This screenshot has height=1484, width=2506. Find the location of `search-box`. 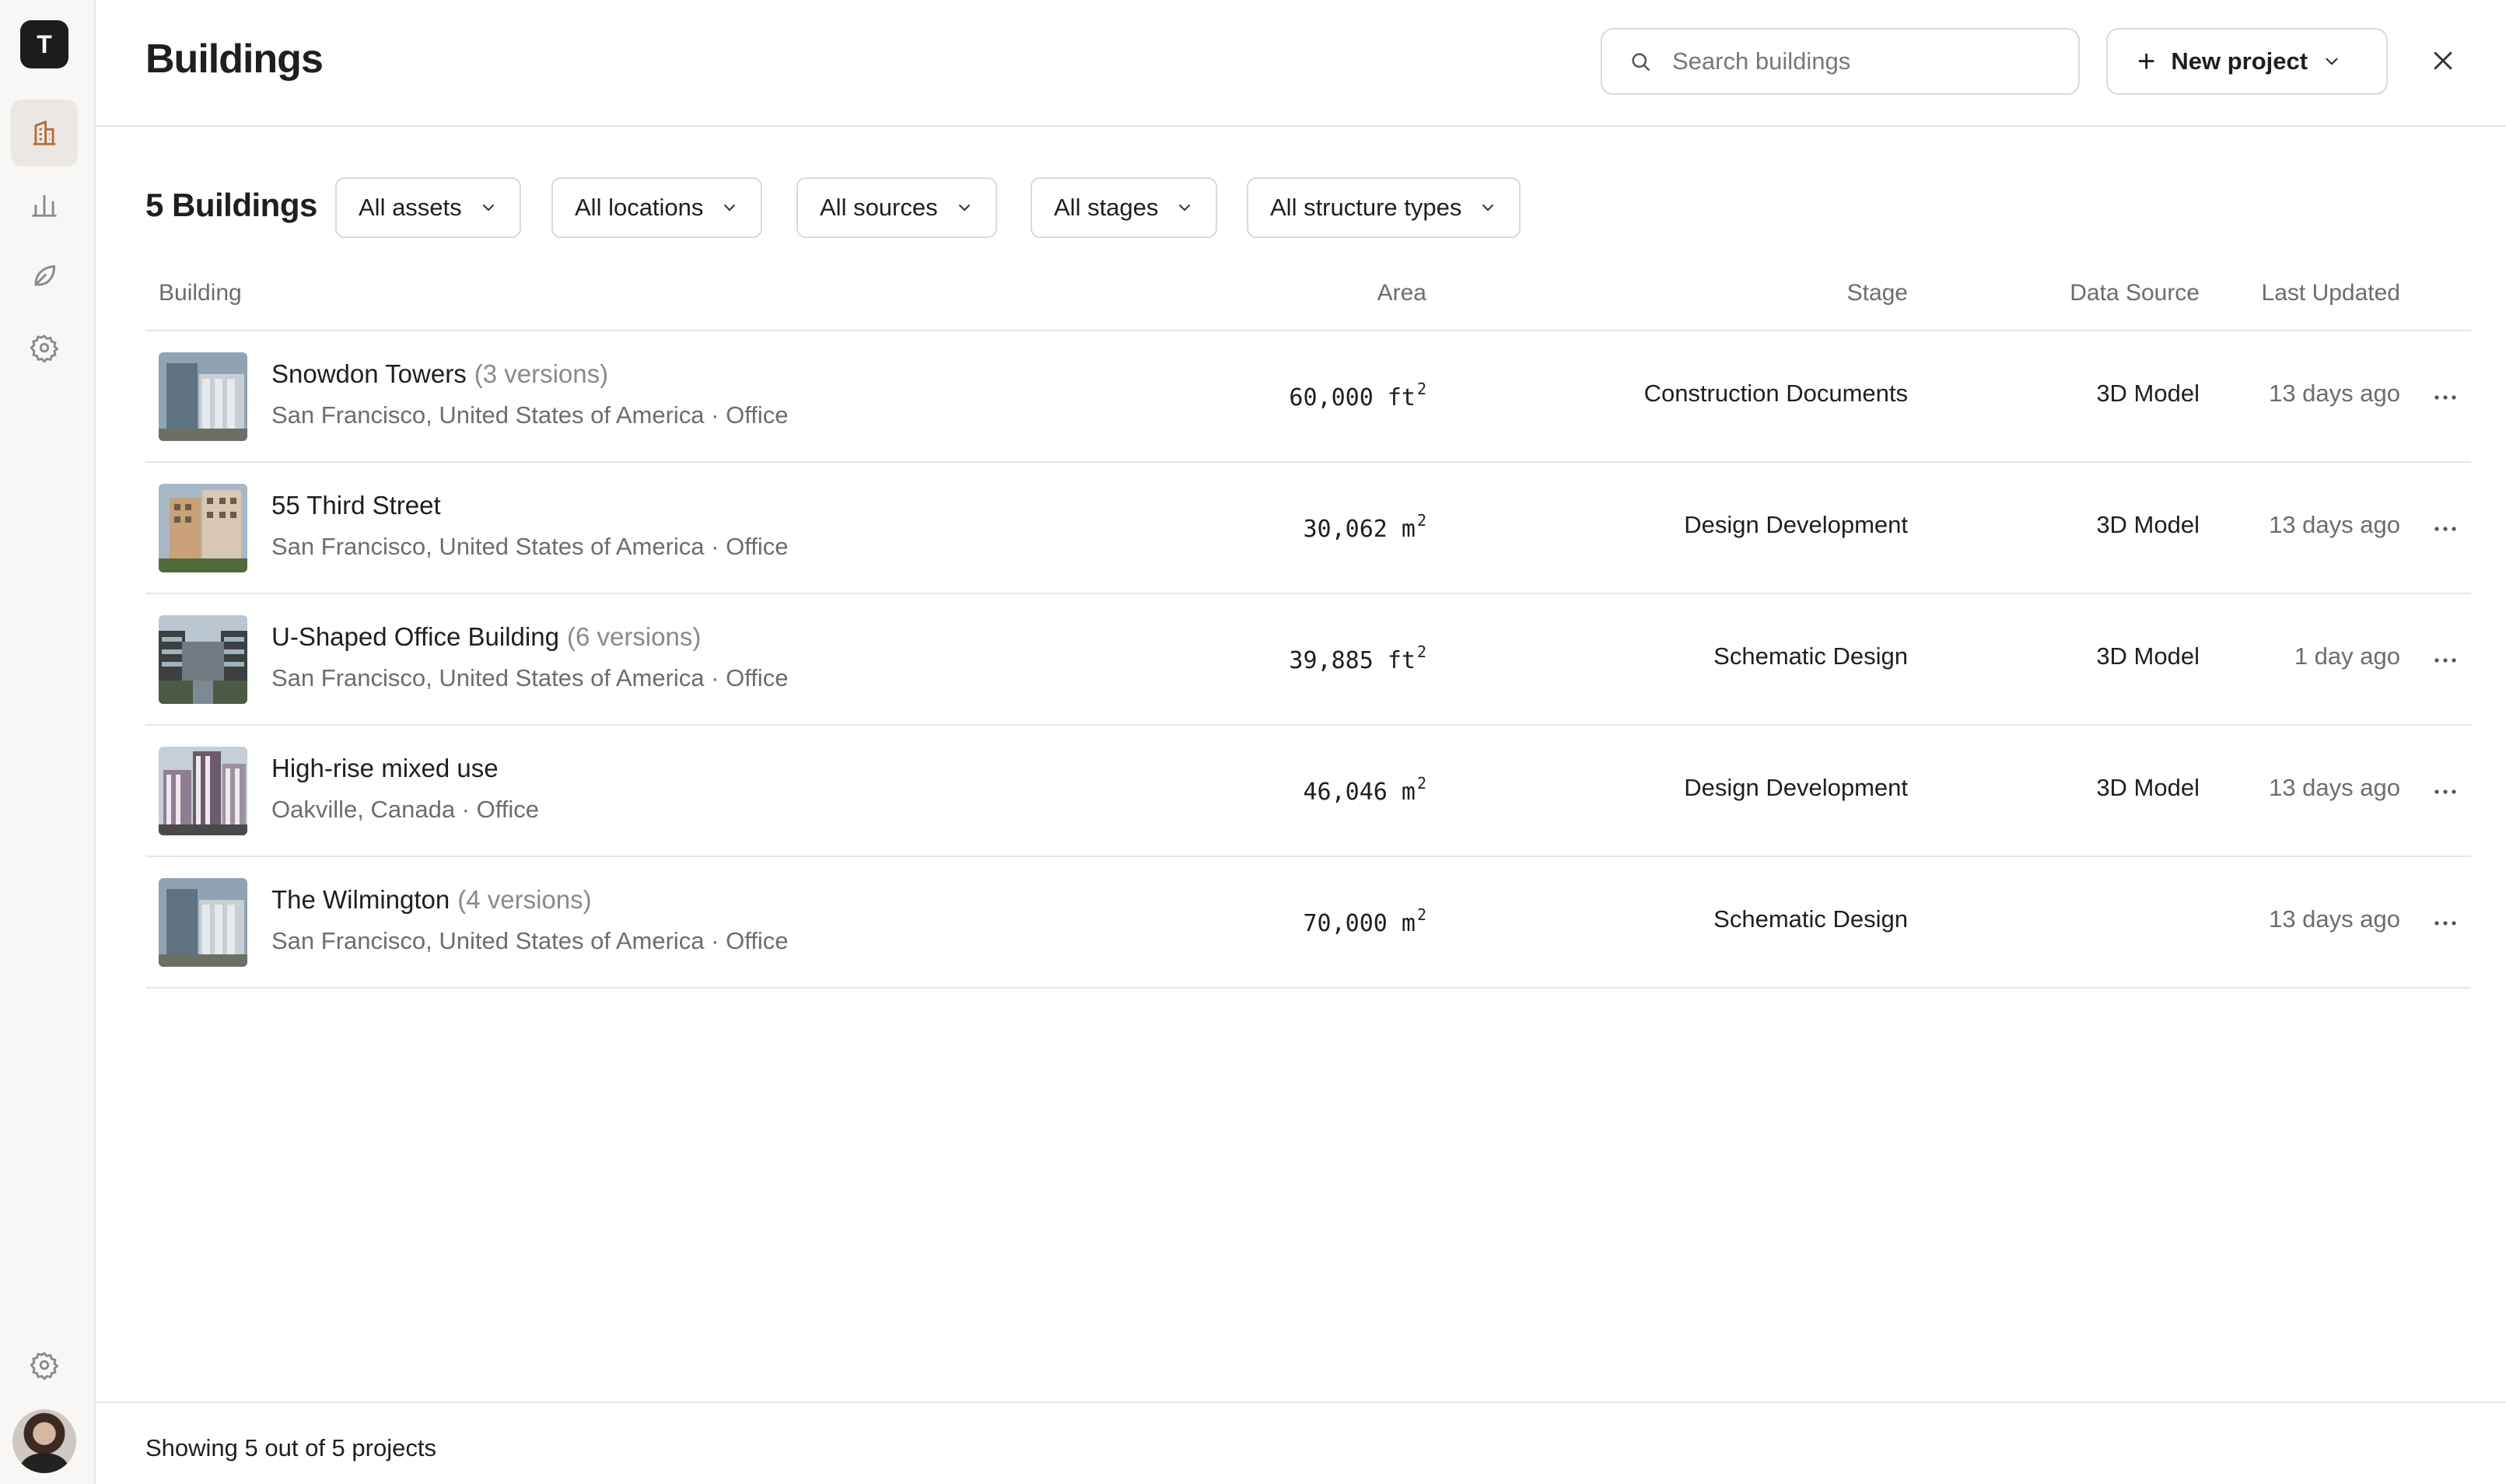

search-box is located at coordinates (1841, 62).